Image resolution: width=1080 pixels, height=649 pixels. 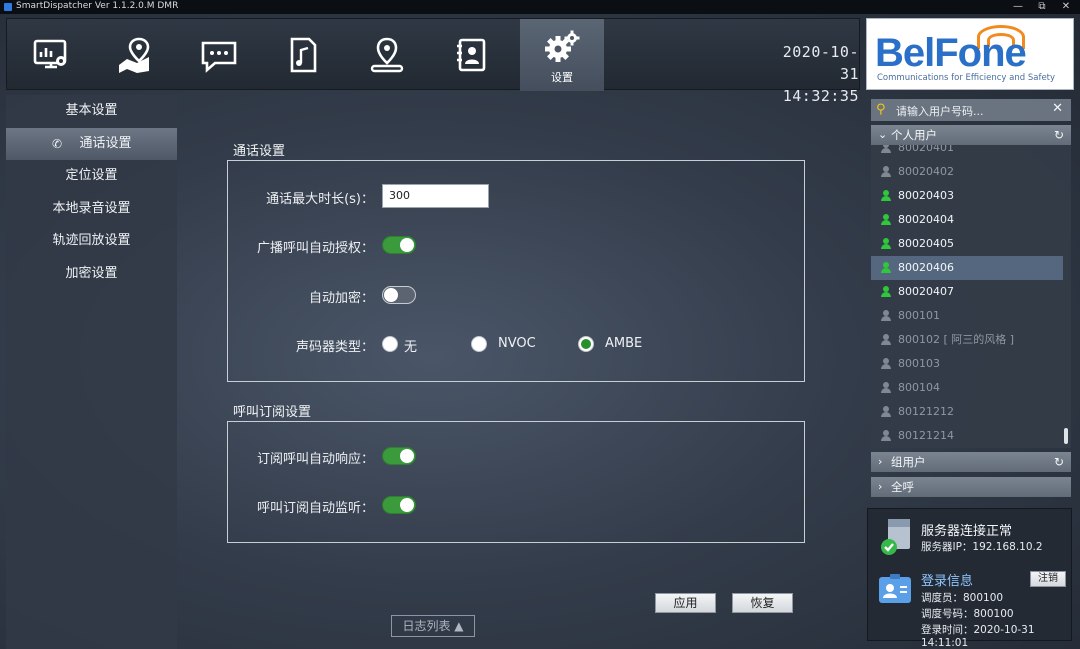 What do you see at coordinates (951, 53) in the screenshot?
I see `logo-text: BelFone` at bounding box center [951, 53].